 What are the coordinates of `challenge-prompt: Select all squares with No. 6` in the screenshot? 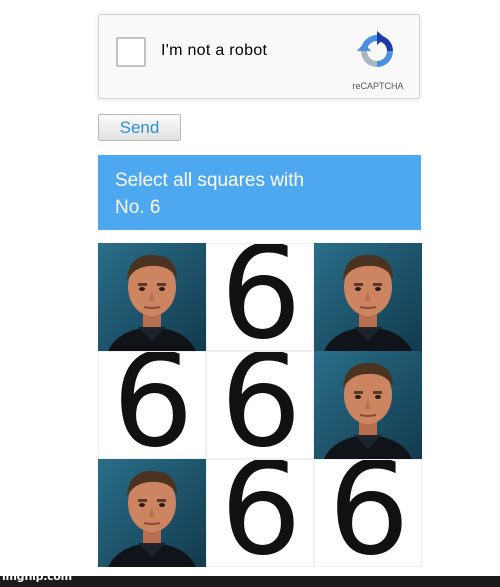 It's located at (259, 192).